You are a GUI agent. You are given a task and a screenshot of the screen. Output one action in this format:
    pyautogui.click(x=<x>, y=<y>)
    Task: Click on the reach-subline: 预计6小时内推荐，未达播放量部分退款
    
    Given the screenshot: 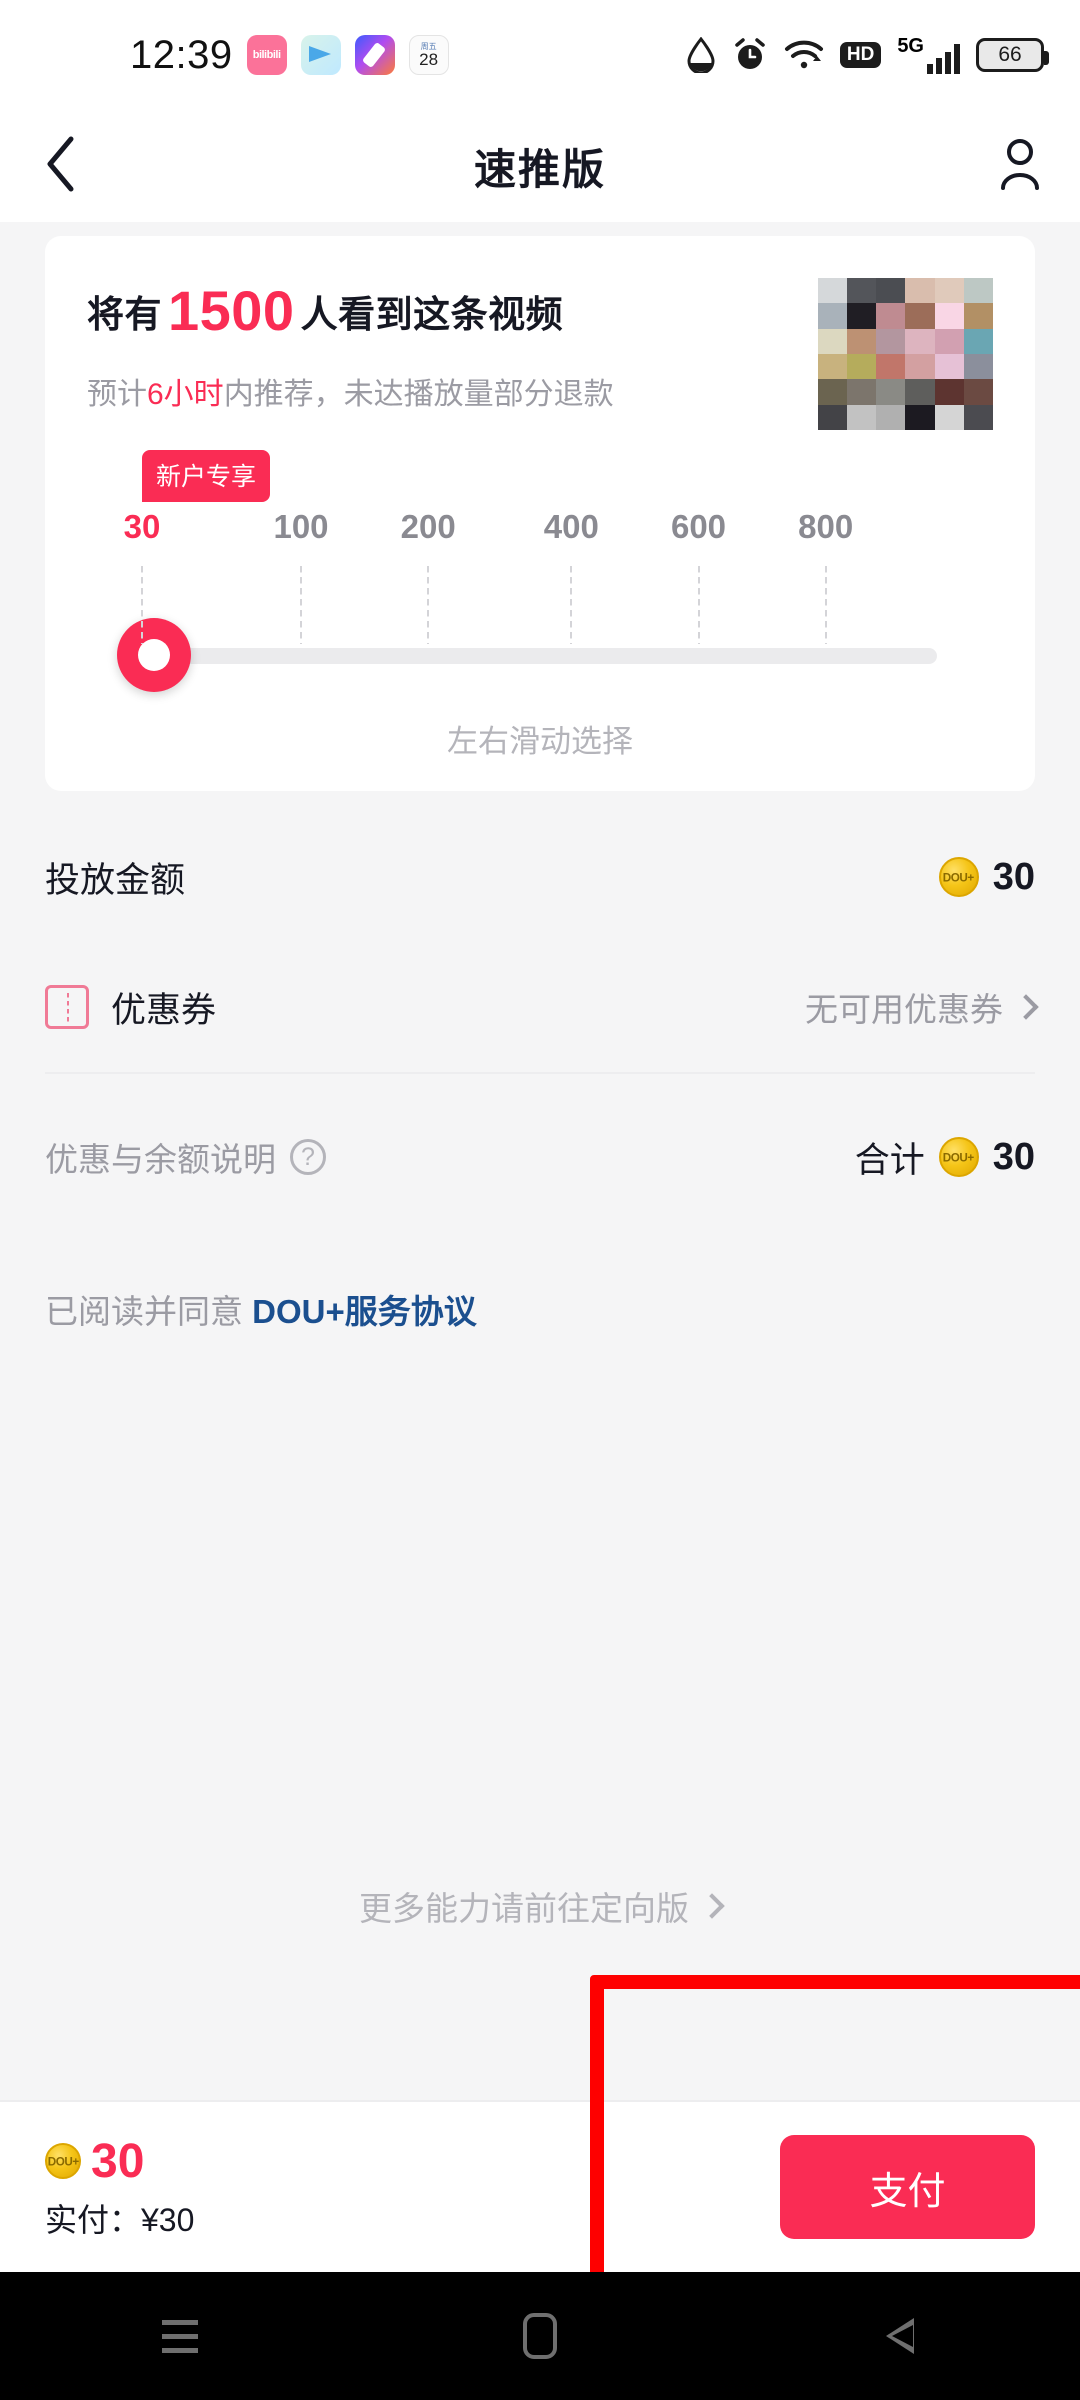 What is the action you would take?
    pyautogui.click(x=445, y=391)
    